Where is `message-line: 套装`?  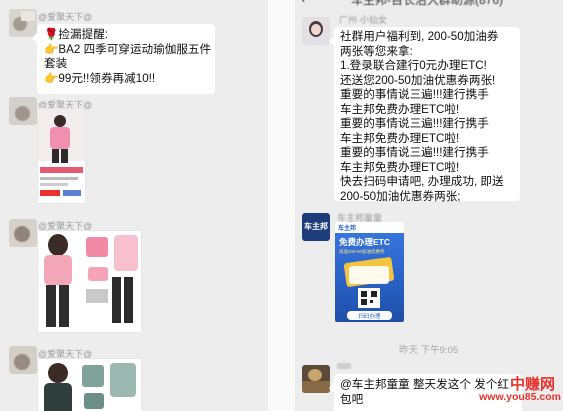
message-line: 套装 is located at coordinates (56, 63).